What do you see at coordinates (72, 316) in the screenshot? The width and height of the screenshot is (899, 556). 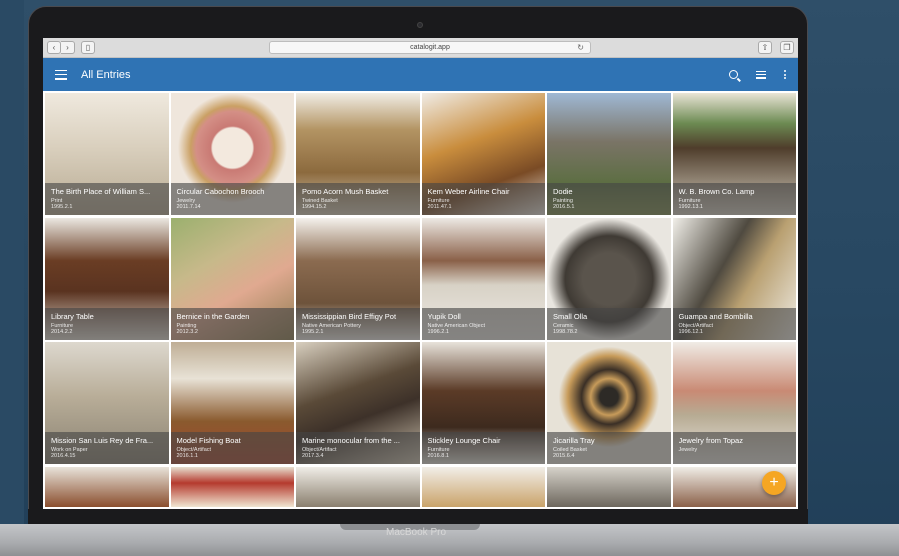 I see `entry-title: Library Table` at bounding box center [72, 316].